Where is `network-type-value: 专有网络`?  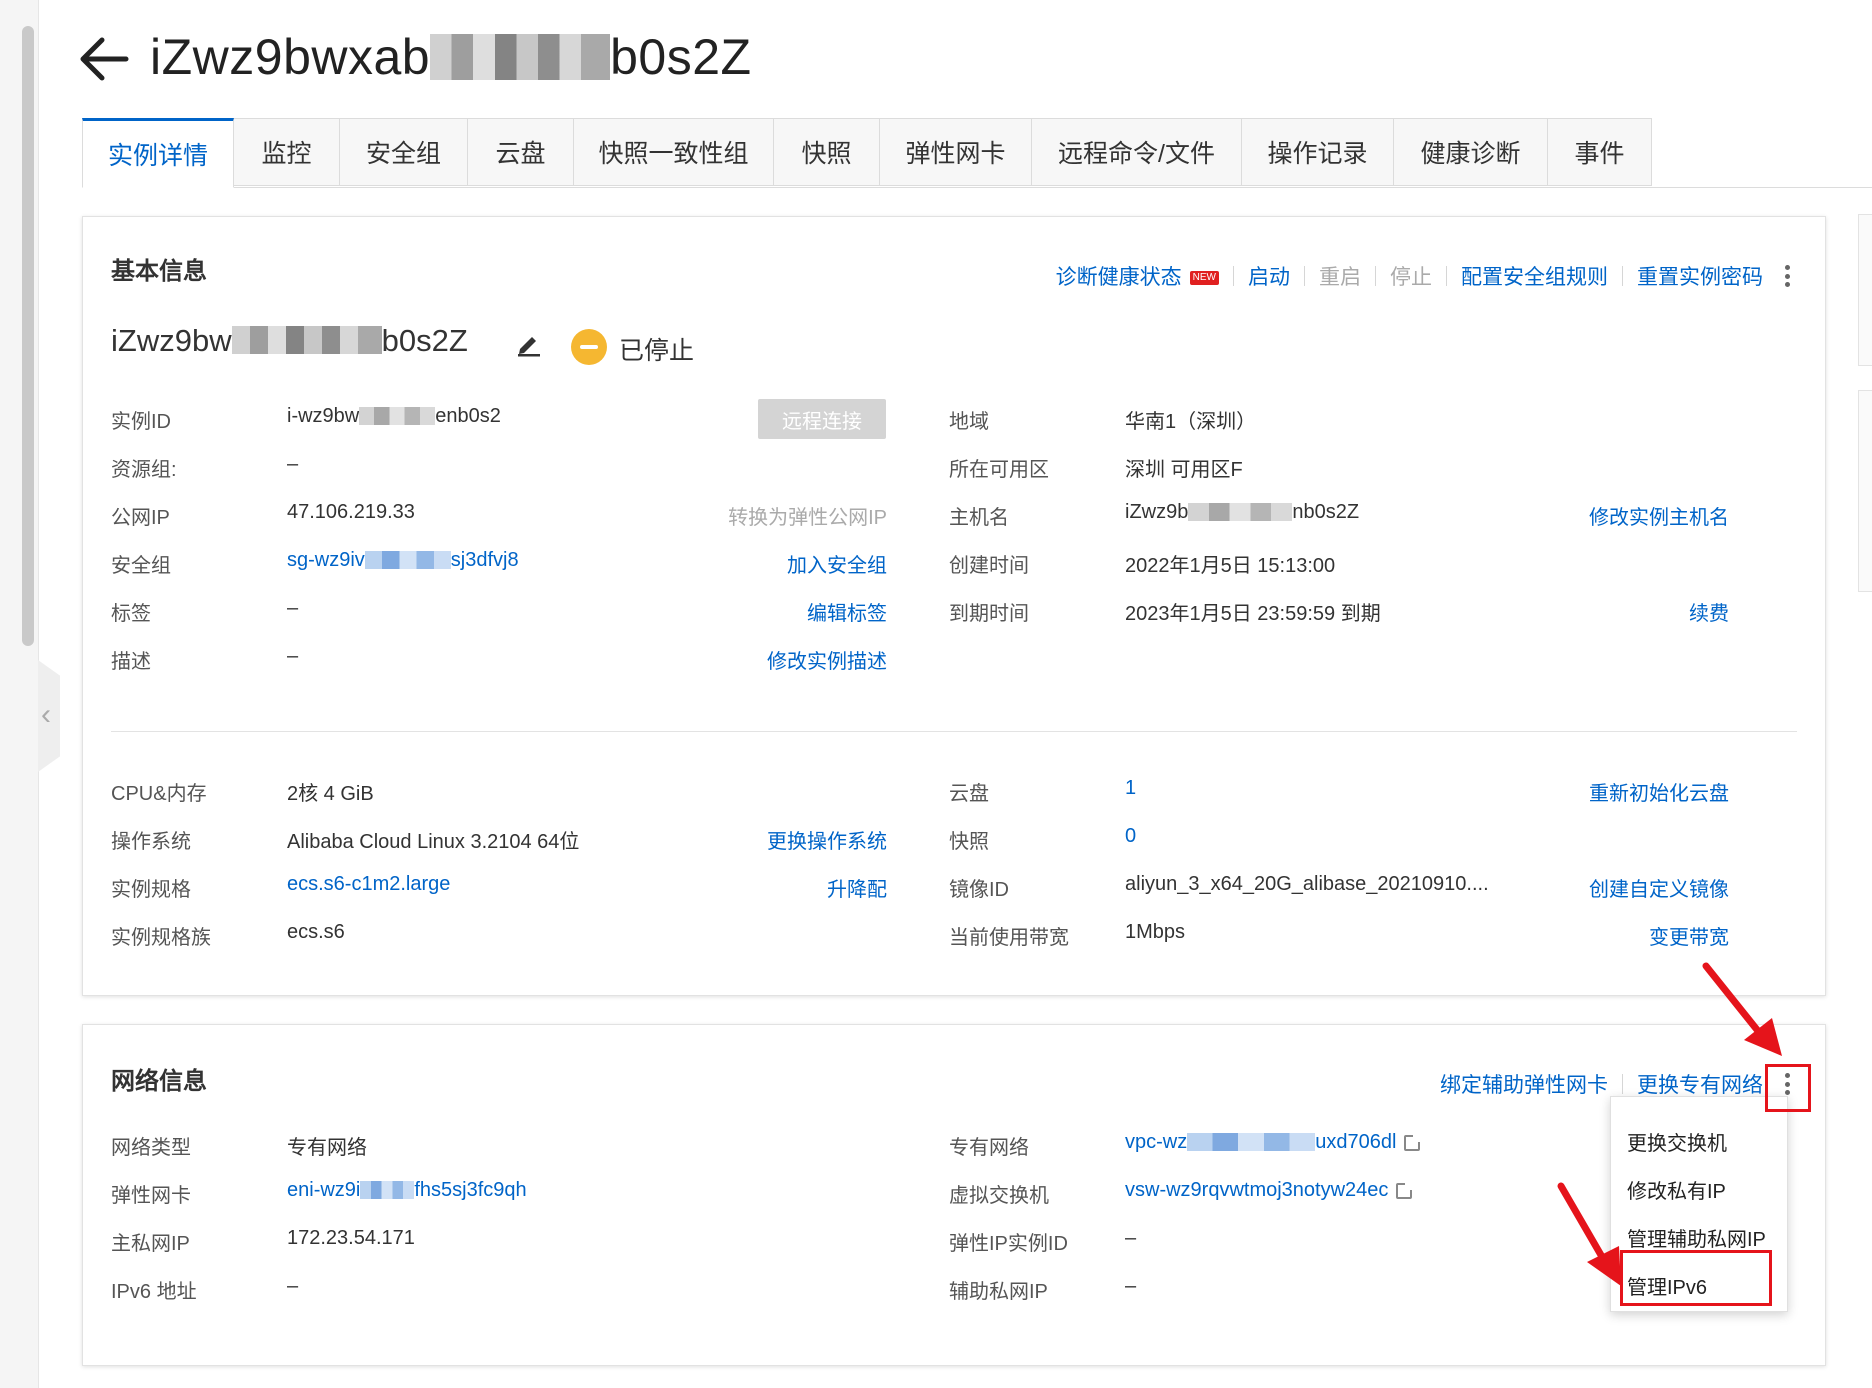 network-type-value: 专有网络 is located at coordinates (327, 1148).